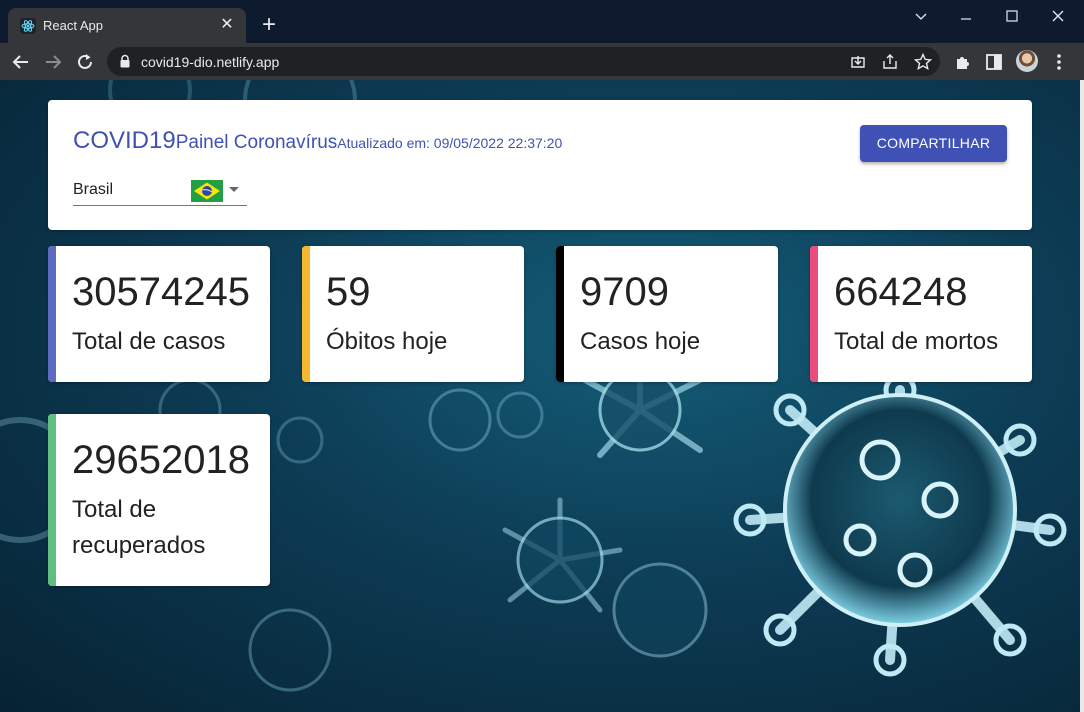 The height and width of the screenshot is (712, 1084). Describe the element at coordinates (1012, 16) in the screenshot. I see `maximize-icon` at that location.